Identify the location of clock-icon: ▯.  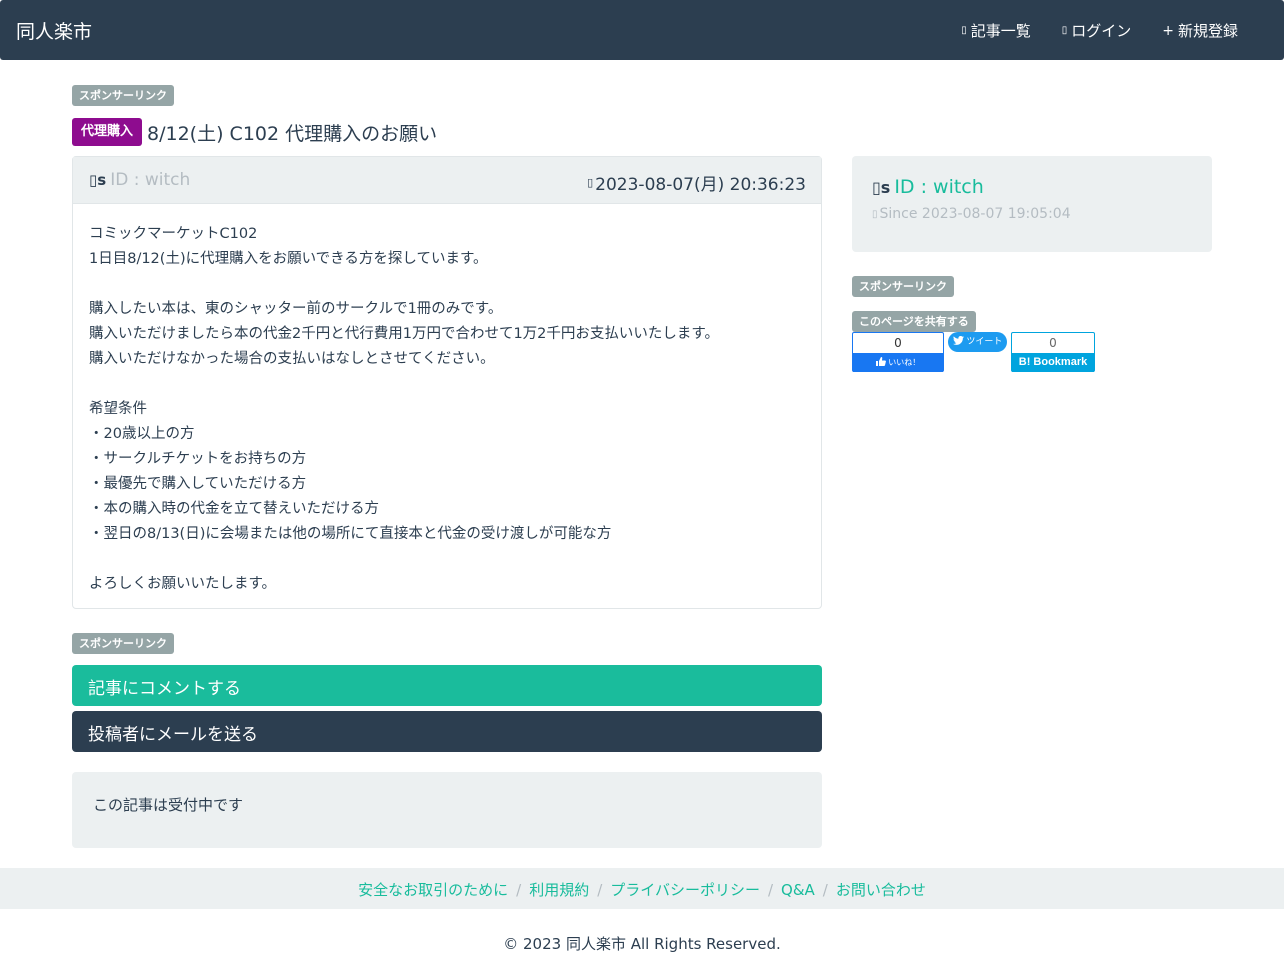
(590, 182).